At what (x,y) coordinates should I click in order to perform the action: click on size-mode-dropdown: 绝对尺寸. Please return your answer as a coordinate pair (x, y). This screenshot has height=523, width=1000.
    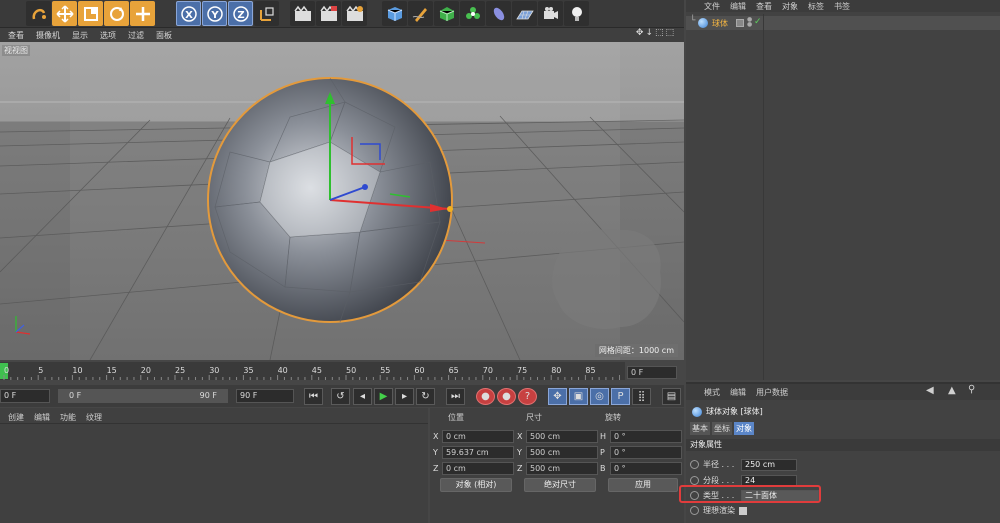
    Looking at the image, I should click on (560, 485).